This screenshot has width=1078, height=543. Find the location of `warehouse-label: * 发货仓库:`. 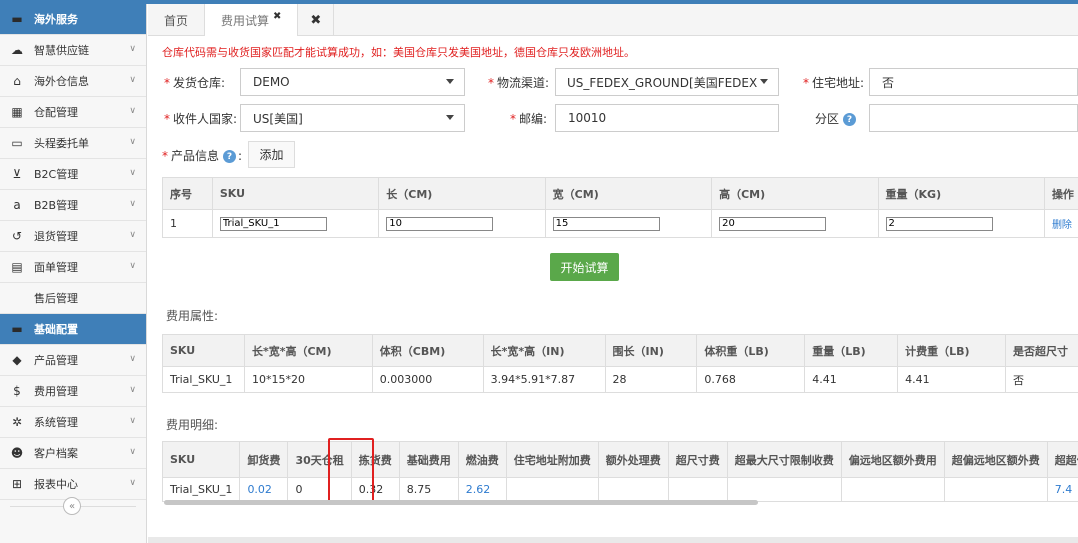

warehouse-label: * 发货仓库: is located at coordinates (194, 82).